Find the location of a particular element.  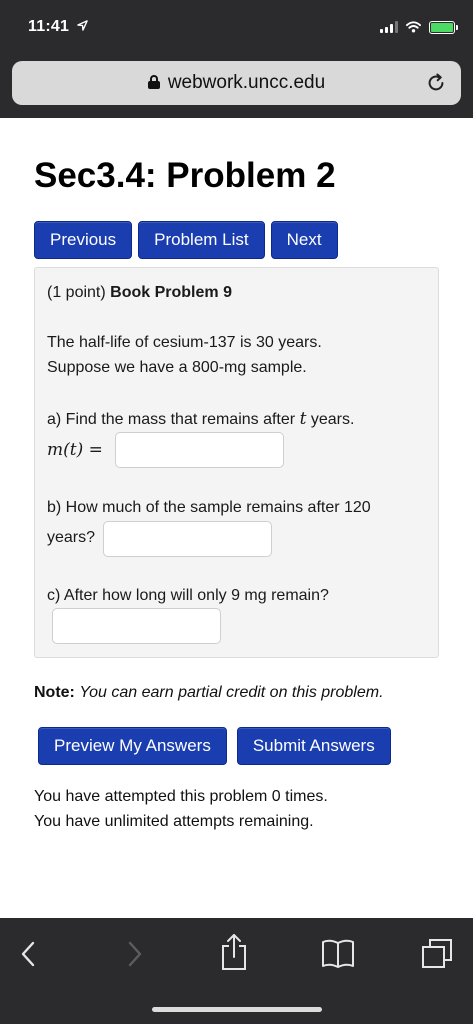

note-label: Note: is located at coordinates (54, 692).